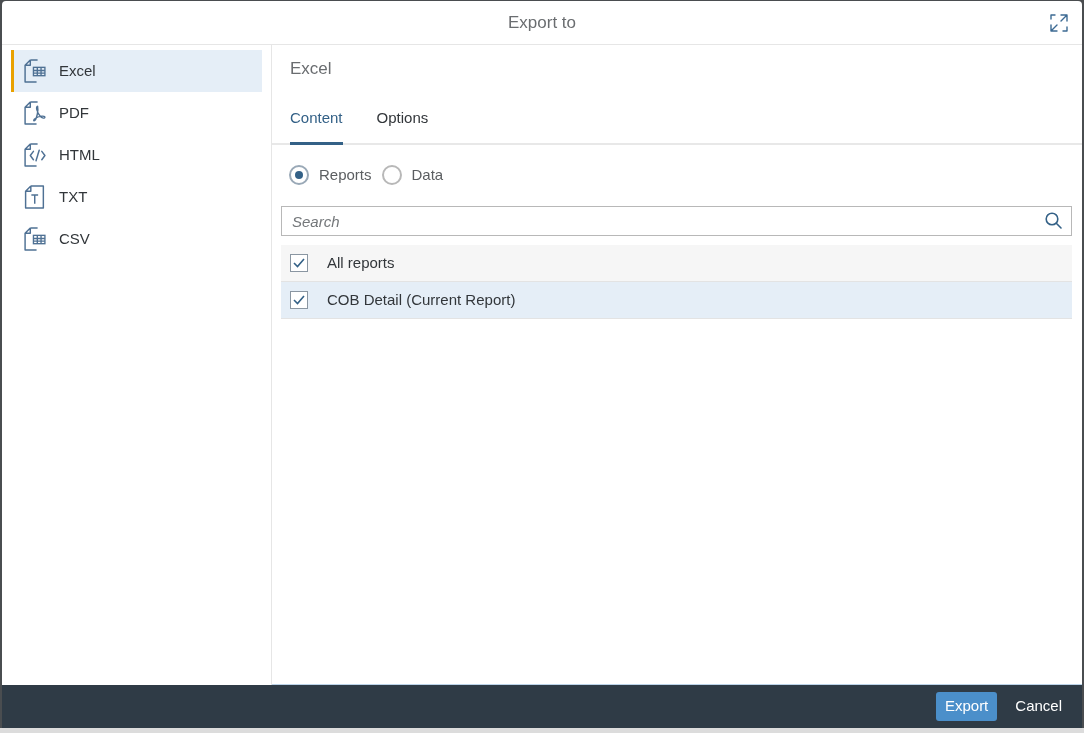  I want to click on radio-label: Data, so click(427, 174).